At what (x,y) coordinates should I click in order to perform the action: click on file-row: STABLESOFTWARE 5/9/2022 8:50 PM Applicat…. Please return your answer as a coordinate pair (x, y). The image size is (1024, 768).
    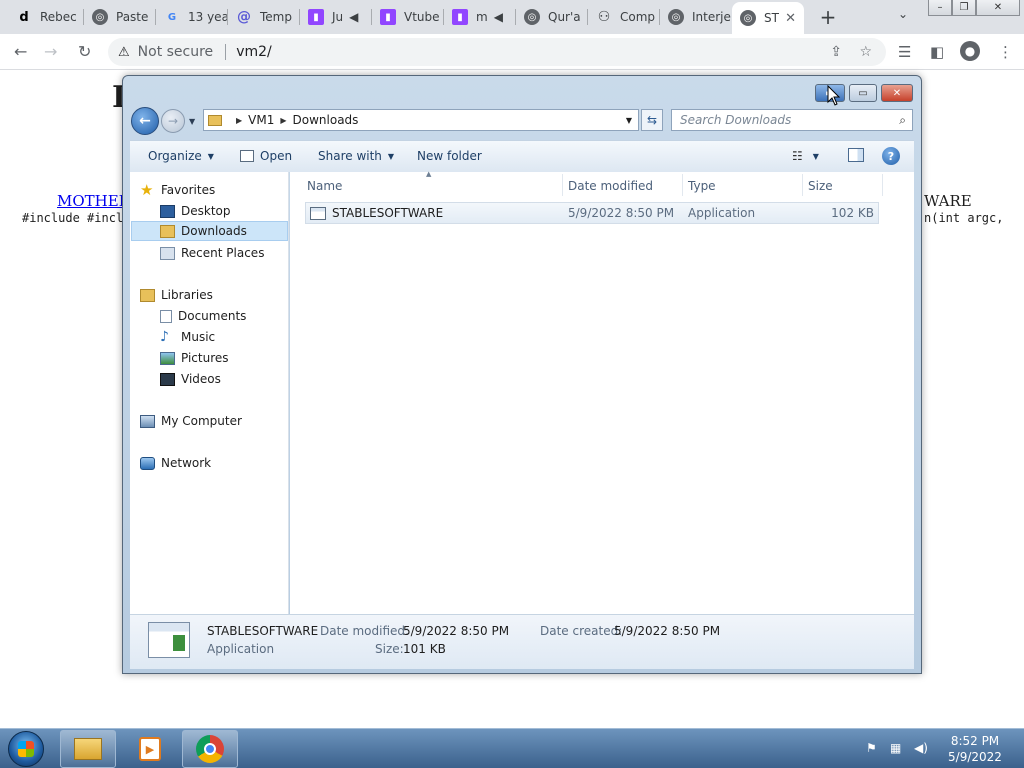
    Looking at the image, I should click on (592, 213).